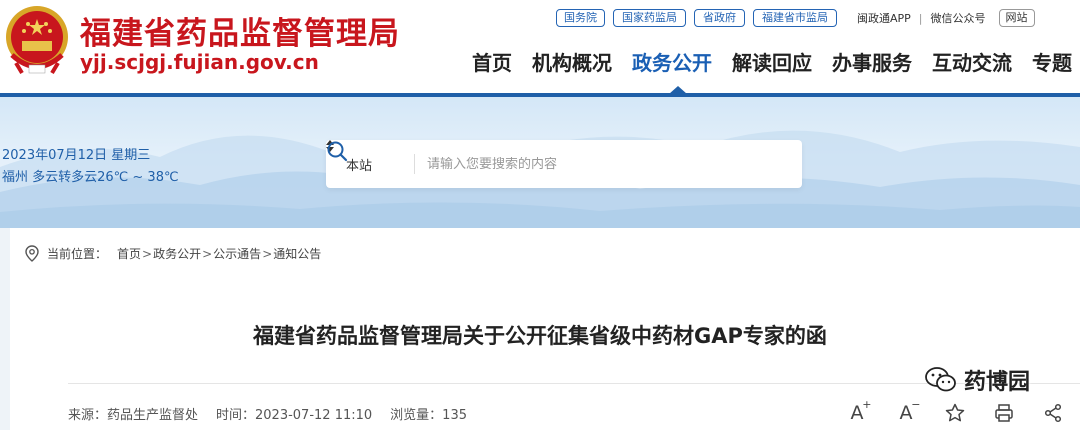 The height and width of the screenshot is (430, 1080). Describe the element at coordinates (940, 379) in the screenshot. I see `wechat-icon` at that location.